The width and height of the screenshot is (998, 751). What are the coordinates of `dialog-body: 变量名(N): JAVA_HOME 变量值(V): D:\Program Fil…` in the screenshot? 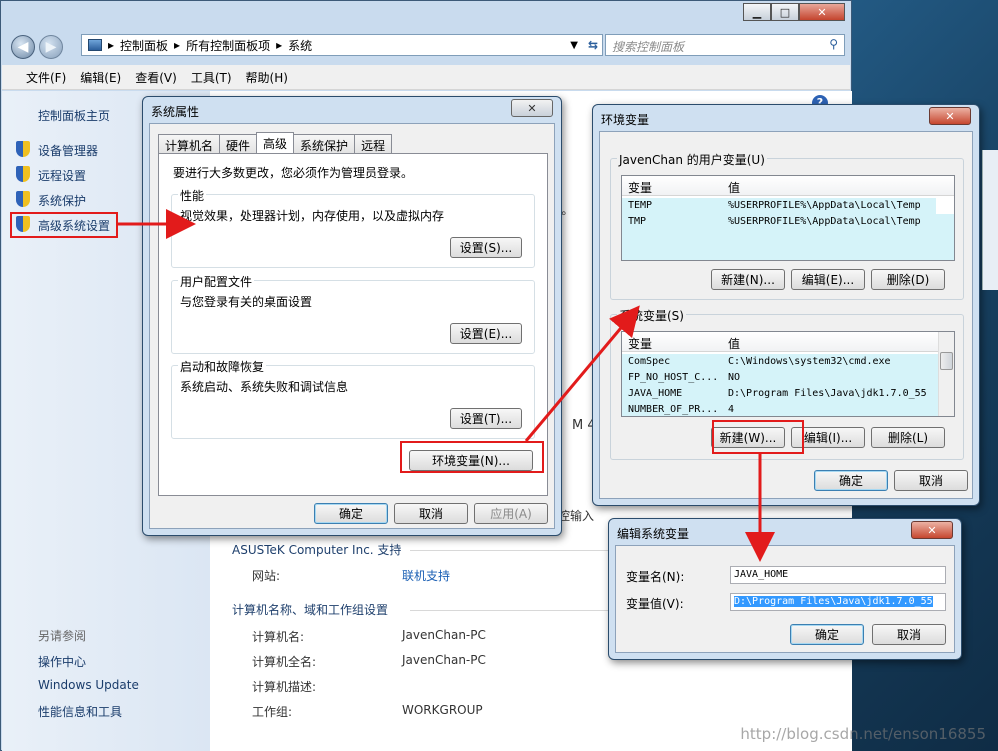 It's located at (785, 599).